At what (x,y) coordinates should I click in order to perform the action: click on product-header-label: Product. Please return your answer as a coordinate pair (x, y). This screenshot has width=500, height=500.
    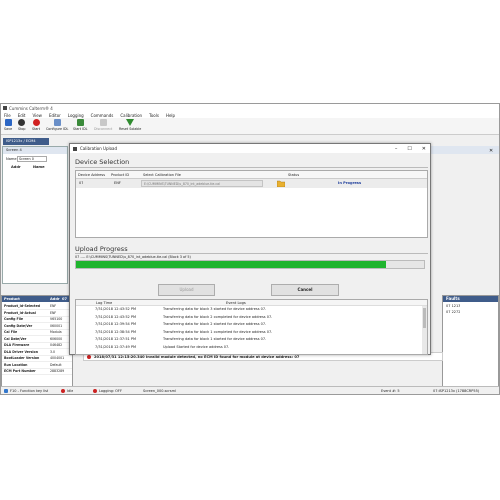
    Looking at the image, I should click on (12, 299).